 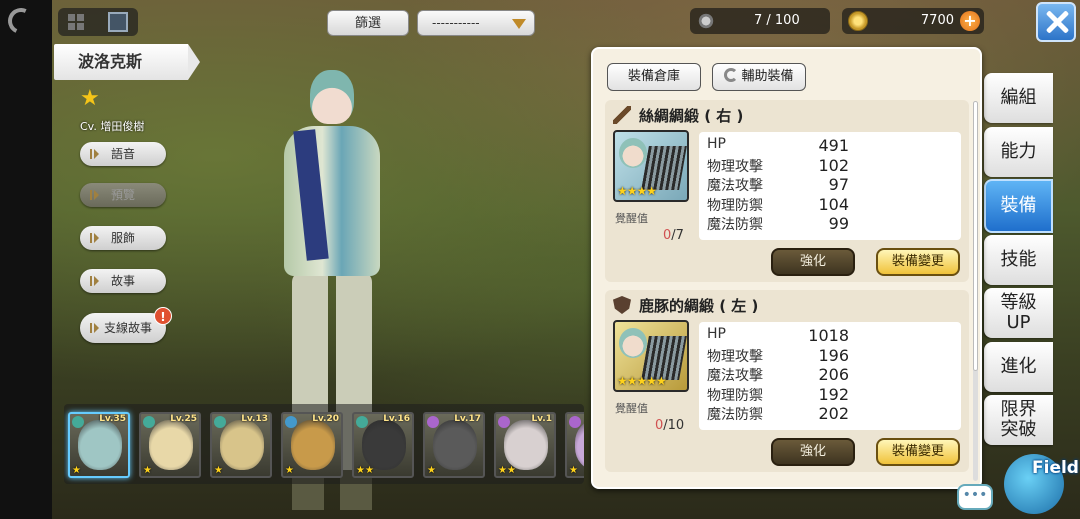 What do you see at coordinates (126, 325) in the screenshot?
I see `side-story-button: 支線故事 !` at bounding box center [126, 325].